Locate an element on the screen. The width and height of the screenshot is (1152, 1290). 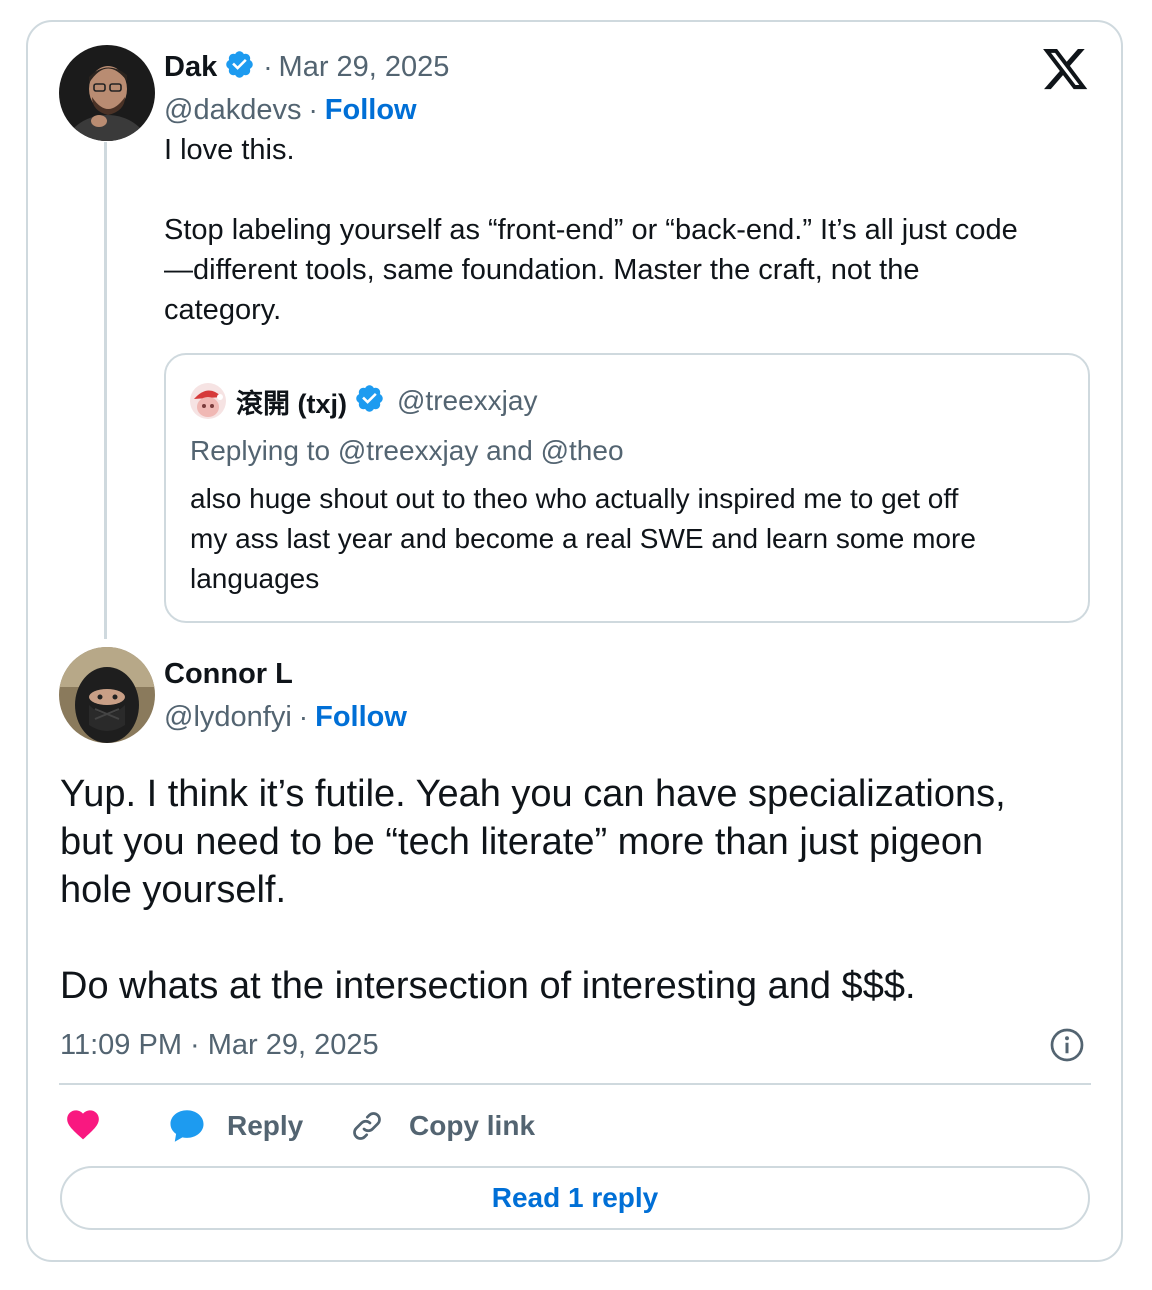
replying-to-text: Replying to @treexxjay and @theo is located at coordinates (407, 450).